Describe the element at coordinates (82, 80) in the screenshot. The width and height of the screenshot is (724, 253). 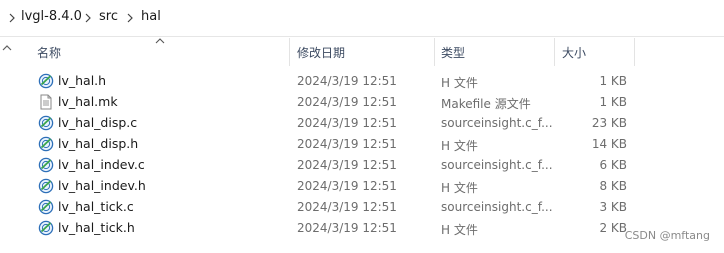
I see `file-name: lv_hal.h` at that location.